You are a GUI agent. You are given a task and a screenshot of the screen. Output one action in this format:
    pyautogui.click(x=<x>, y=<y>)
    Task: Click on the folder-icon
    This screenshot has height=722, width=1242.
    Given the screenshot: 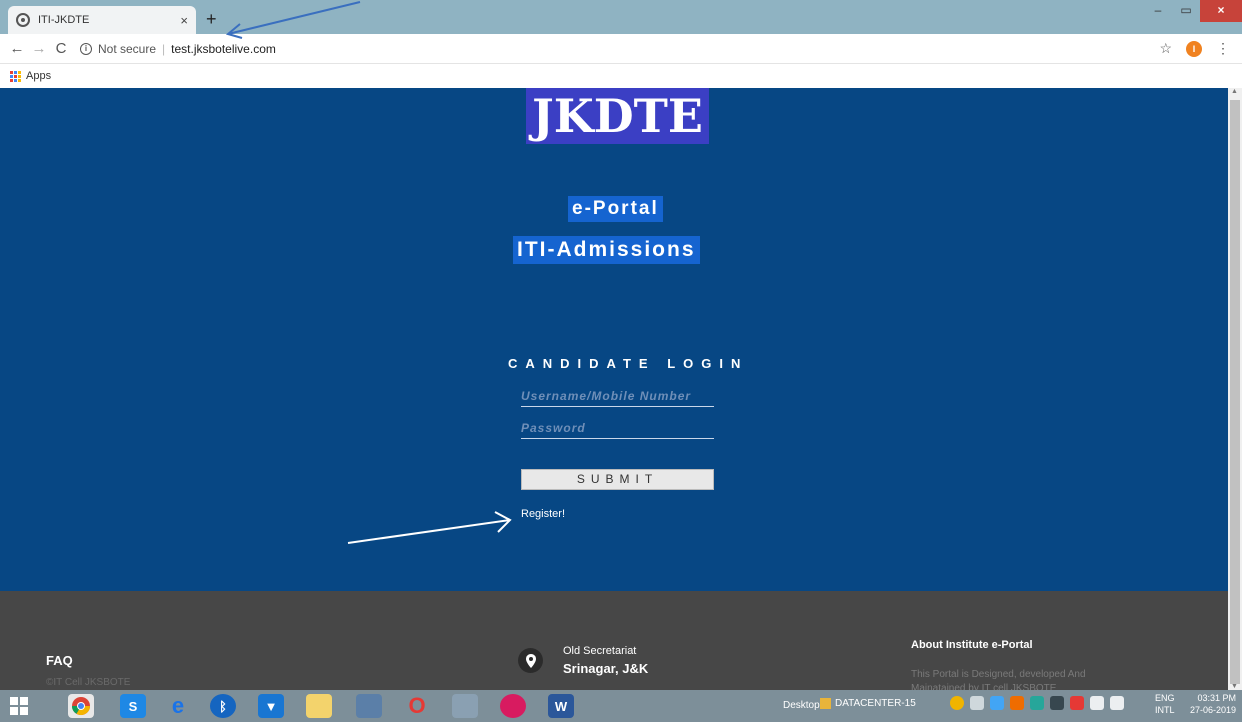 What is the action you would take?
    pyautogui.click(x=825, y=703)
    